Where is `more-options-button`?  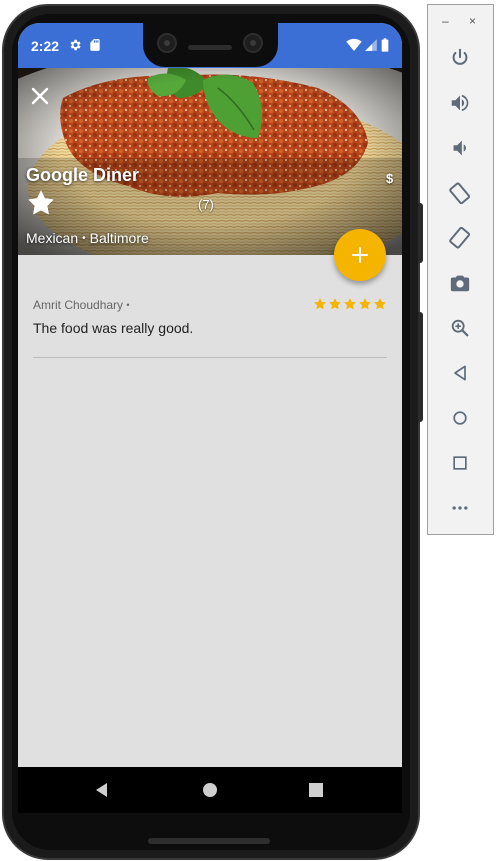
more-options-button is located at coordinates (460, 508).